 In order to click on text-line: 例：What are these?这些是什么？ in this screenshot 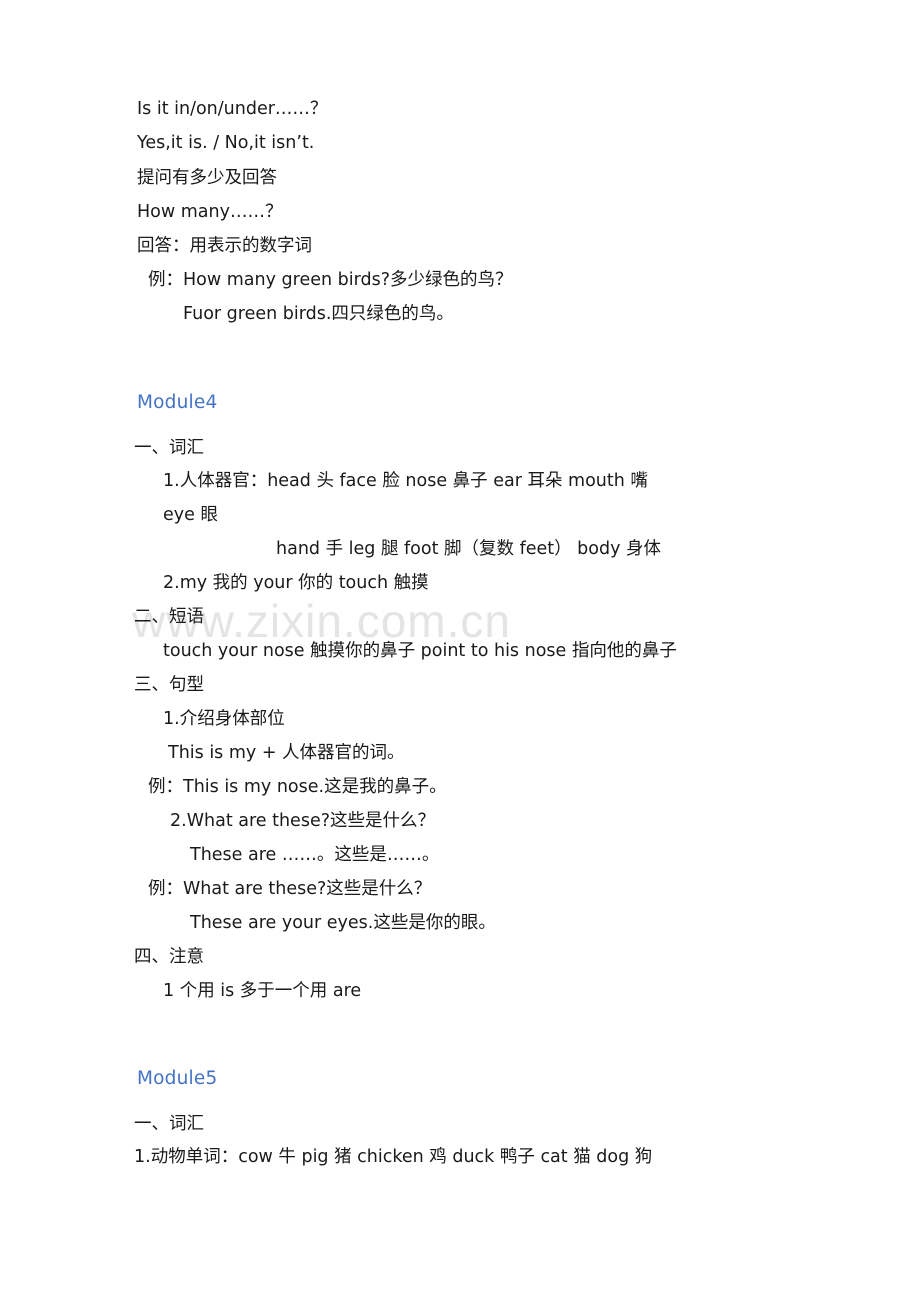, I will do `click(290, 889)`.